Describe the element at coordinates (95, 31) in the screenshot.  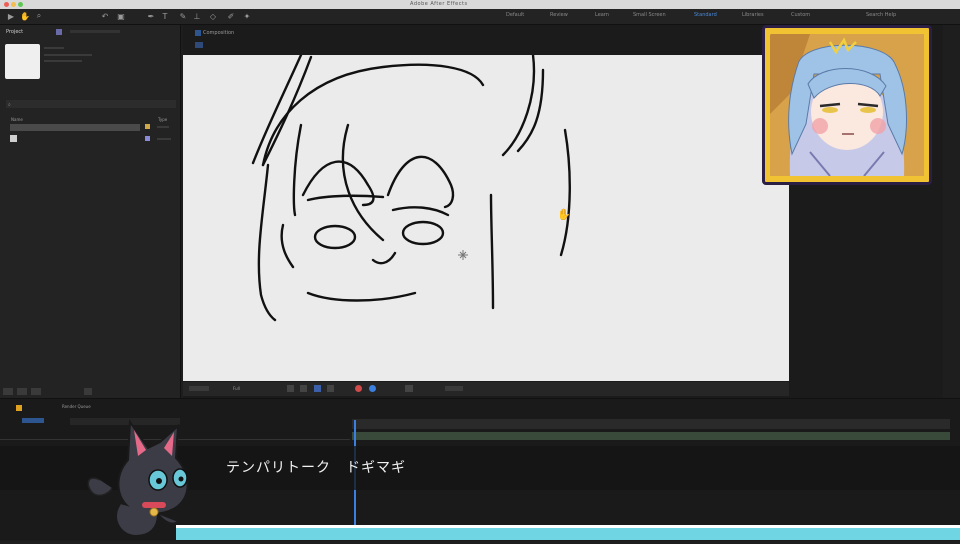
I see `effect-controls-tab` at that location.